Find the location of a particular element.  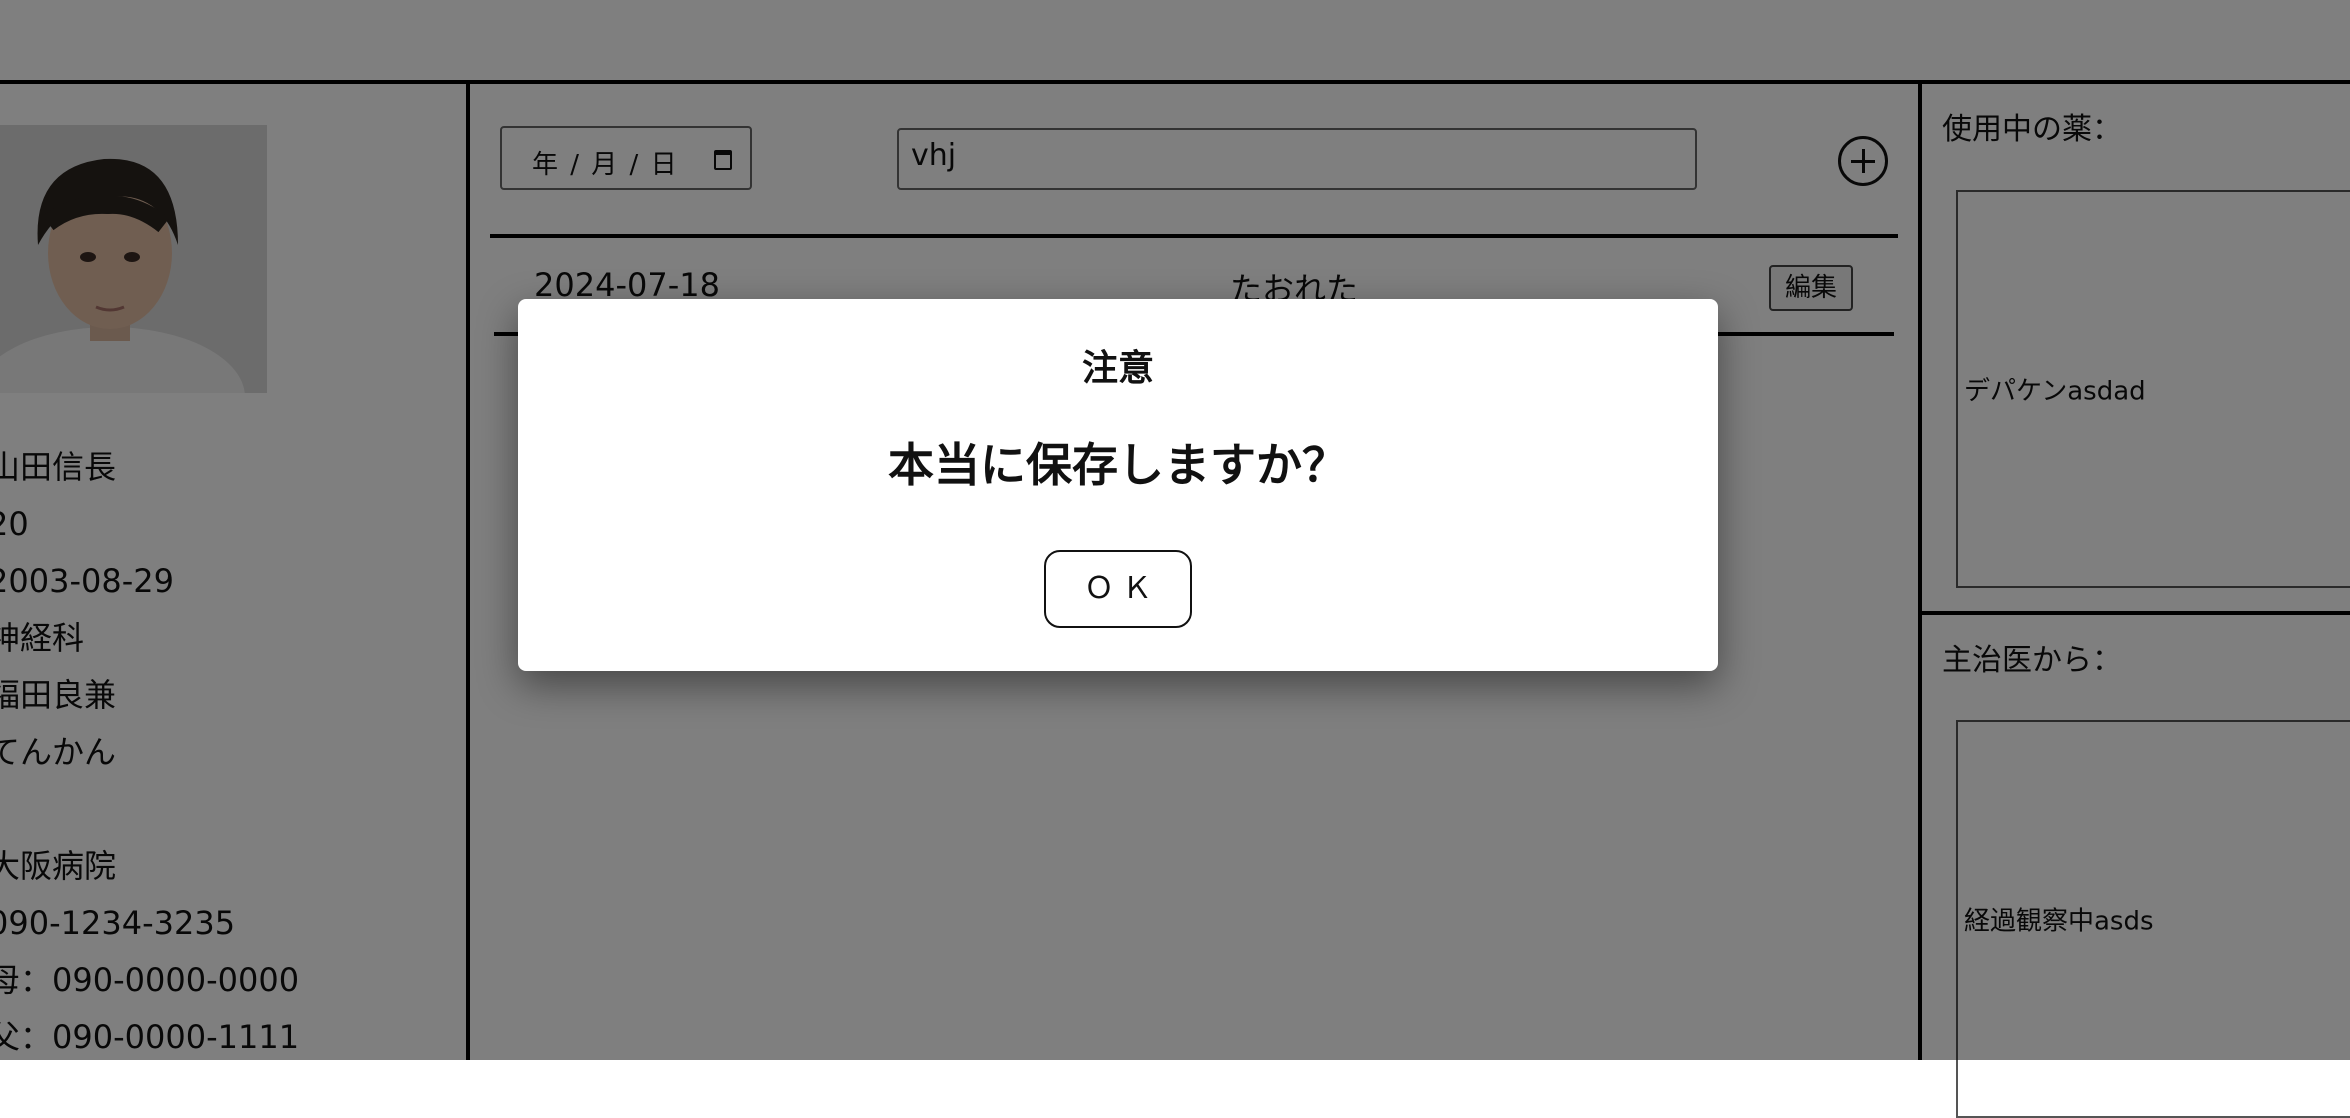

dialog-message: 本当に保存しますか？ is located at coordinates (1118, 465).